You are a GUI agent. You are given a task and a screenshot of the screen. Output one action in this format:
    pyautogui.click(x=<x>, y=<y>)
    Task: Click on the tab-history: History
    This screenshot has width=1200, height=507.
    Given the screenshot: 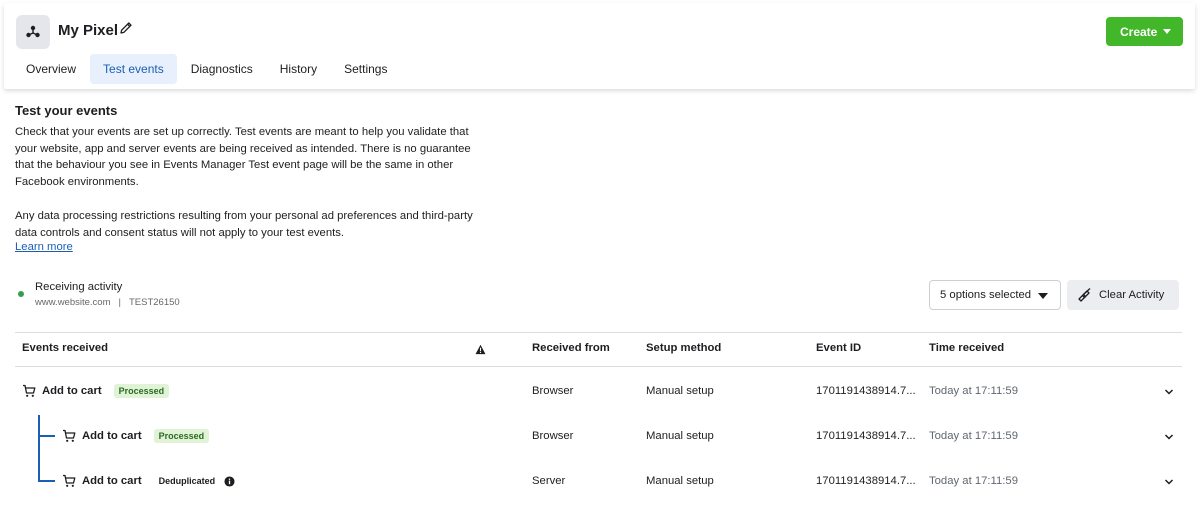 What is the action you would take?
    pyautogui.click(x=298, y=69)
    